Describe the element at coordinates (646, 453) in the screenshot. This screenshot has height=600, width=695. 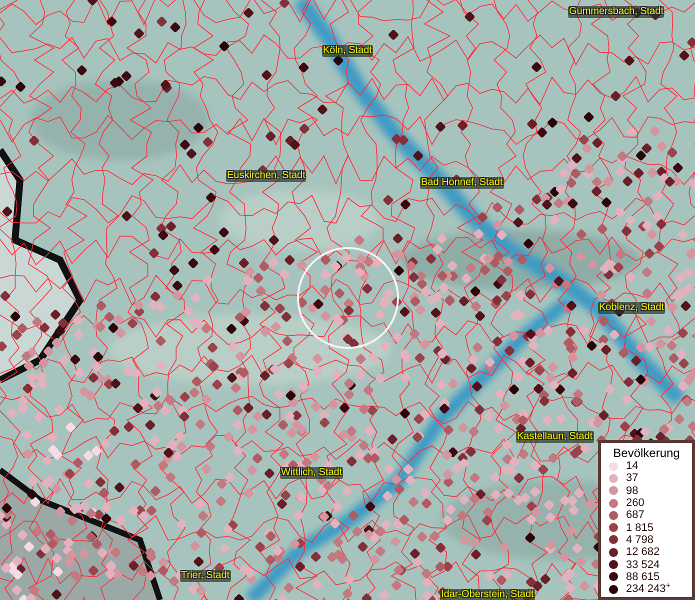
I see `legend-title: Bevölkerung` at that location.